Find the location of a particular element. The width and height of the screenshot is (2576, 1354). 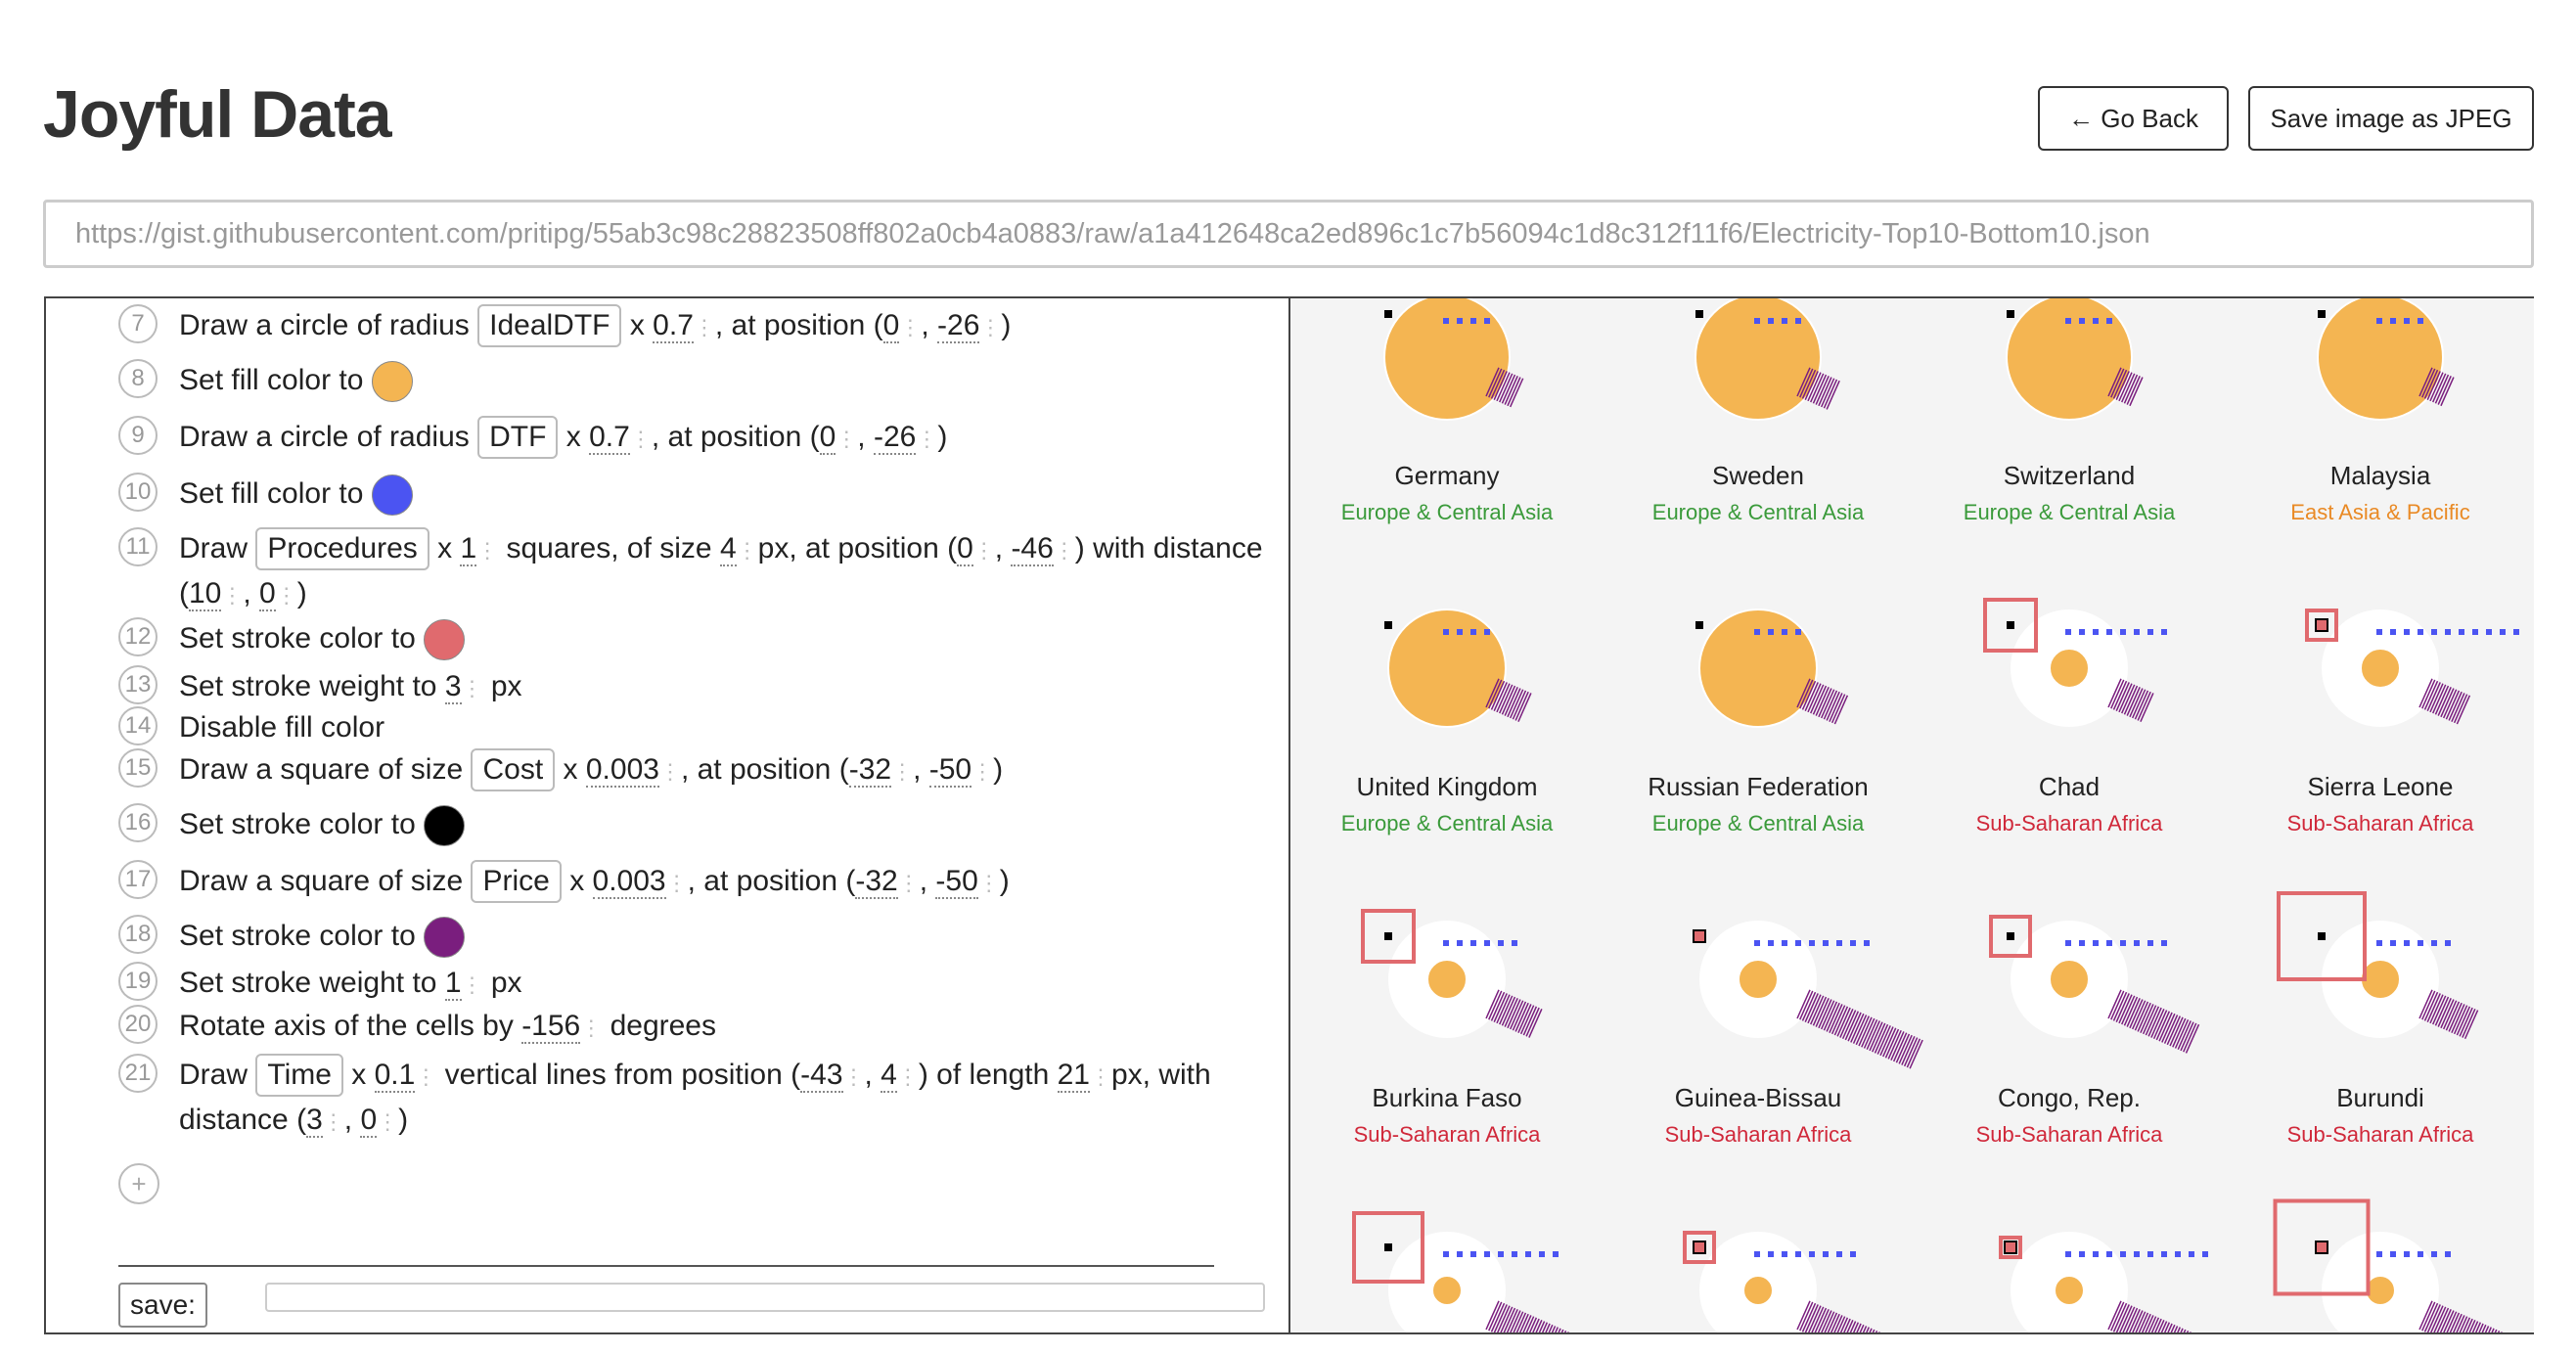

save-jpeg-button: Save image as JPEG is located at coordinates (2391, 118).